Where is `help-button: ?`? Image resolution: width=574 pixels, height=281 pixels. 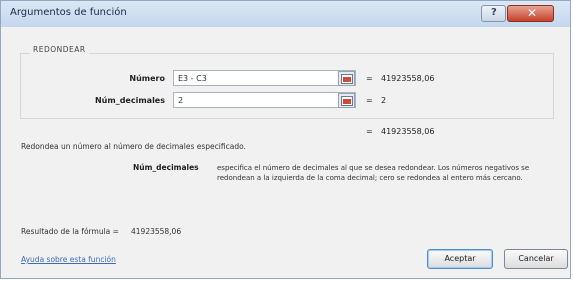
help-button: ? is located at coordinates (493, 13).